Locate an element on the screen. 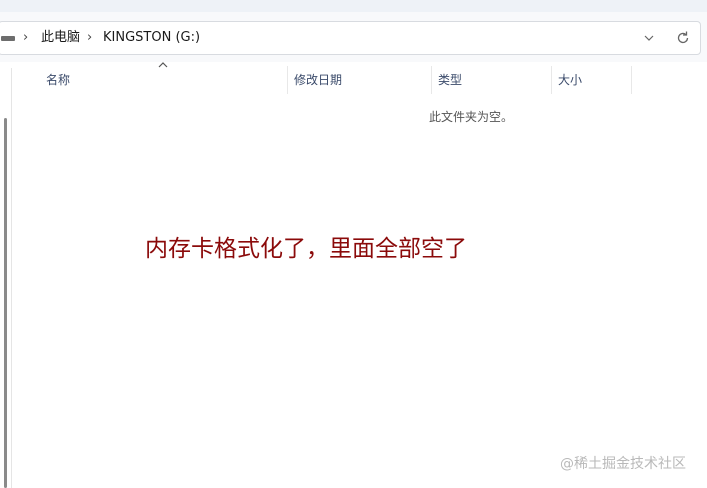 The width and height of the screenshot is (707, 488). breadcrumb-drive: KINGSTON (G:) is located at coordinates (151, 38).